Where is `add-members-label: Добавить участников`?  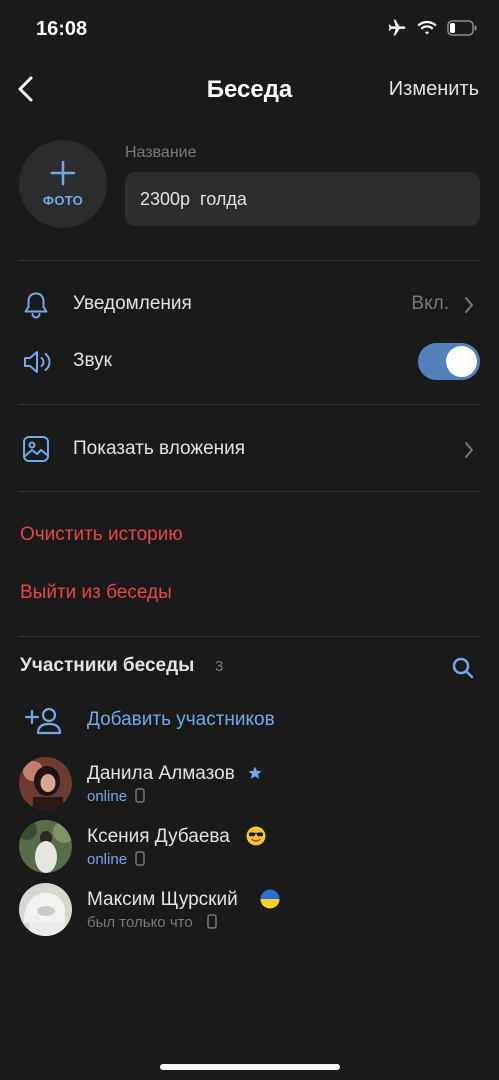
add-members-label: Добавить участников is located at coordinates (181, 719).